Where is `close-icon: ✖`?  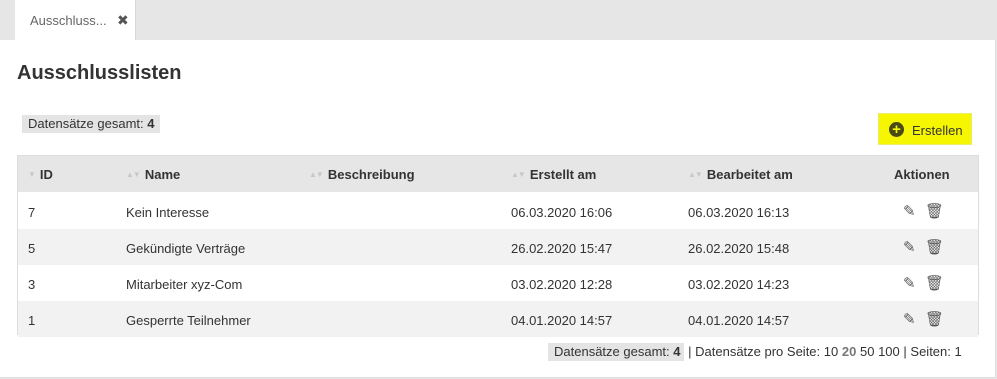 close-icon: ✖ is located at coordinates (123, 20).